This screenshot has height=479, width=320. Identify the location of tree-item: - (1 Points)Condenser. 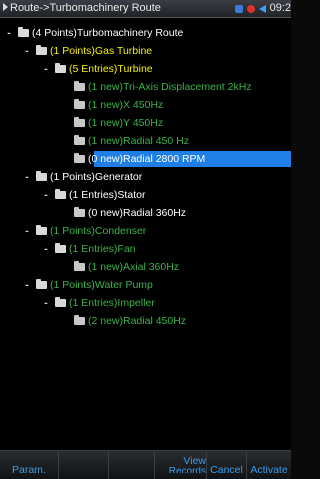
(145, 231).